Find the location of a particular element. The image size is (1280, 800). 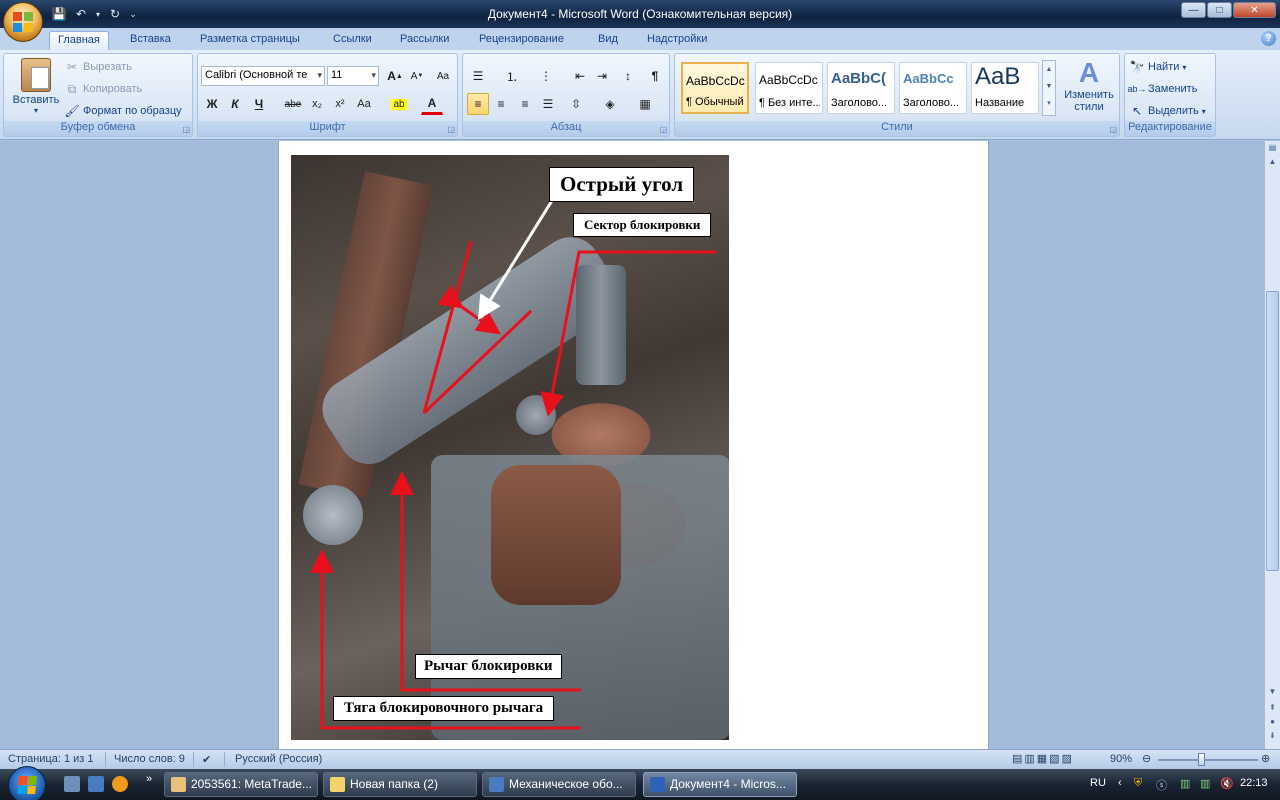

increase-indent-icon: ⇥ is located at coordinates (602, 76).